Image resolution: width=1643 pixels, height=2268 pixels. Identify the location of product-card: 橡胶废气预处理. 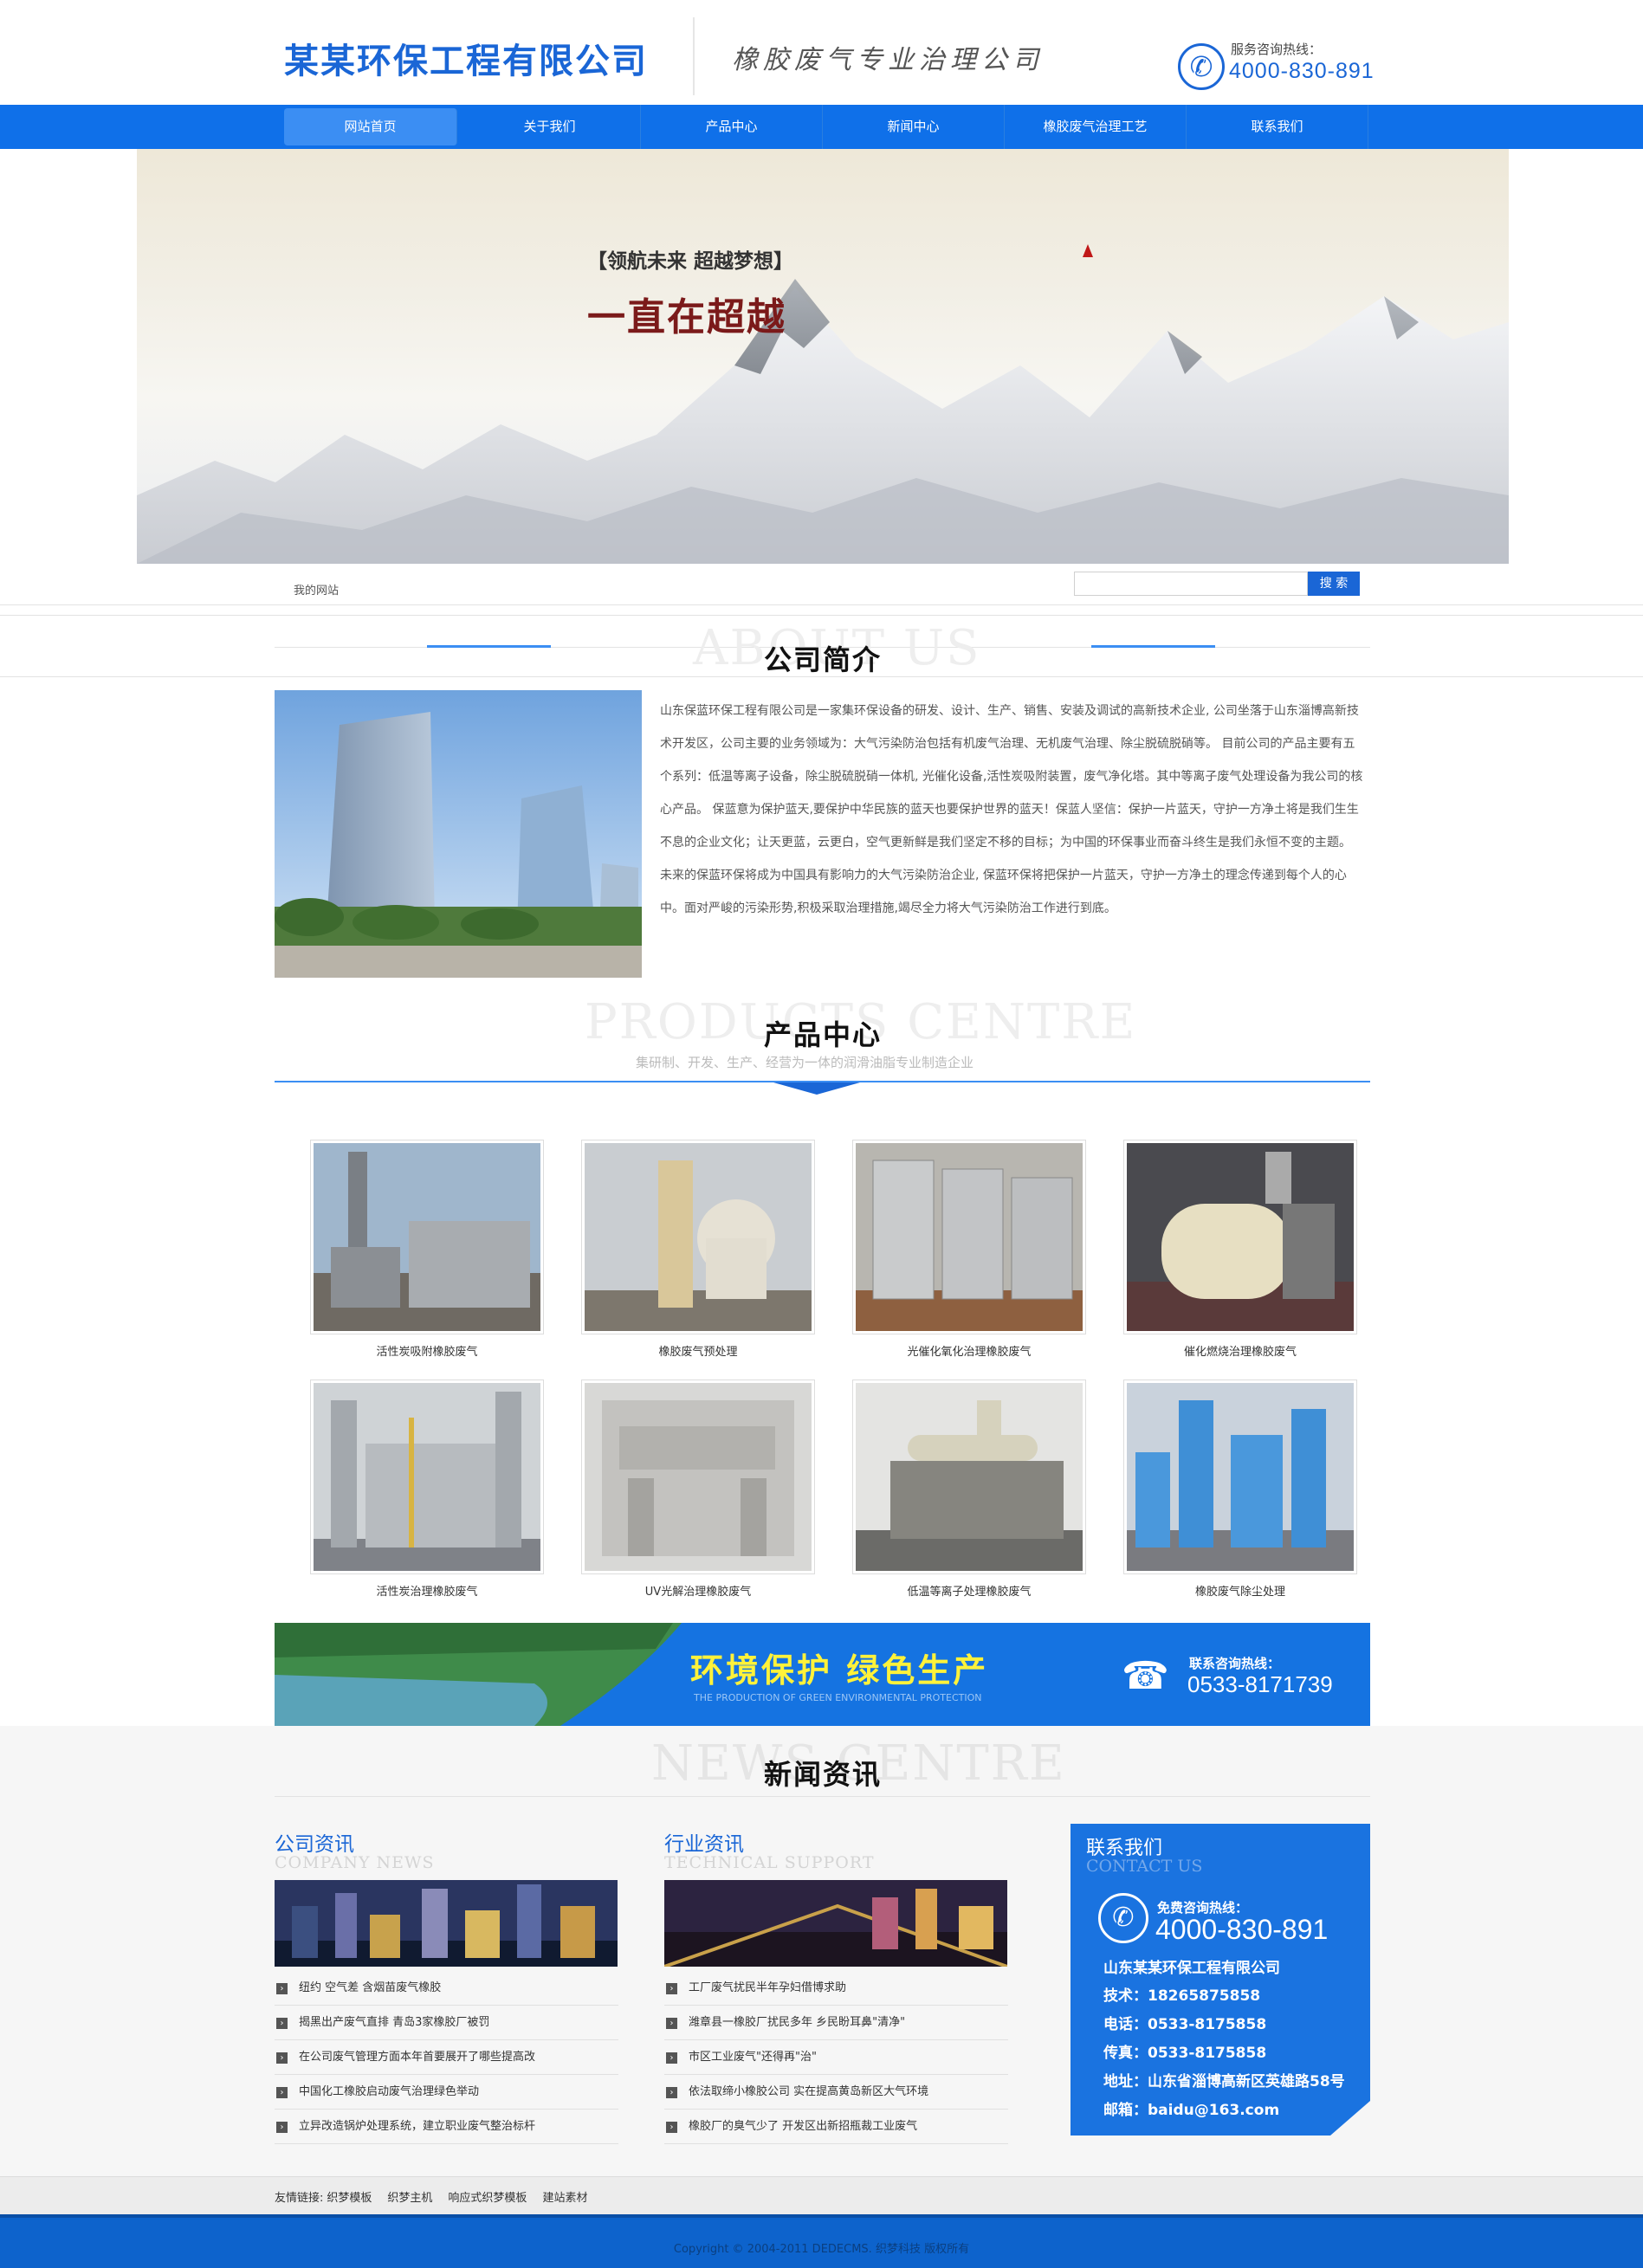
(698, 1249).